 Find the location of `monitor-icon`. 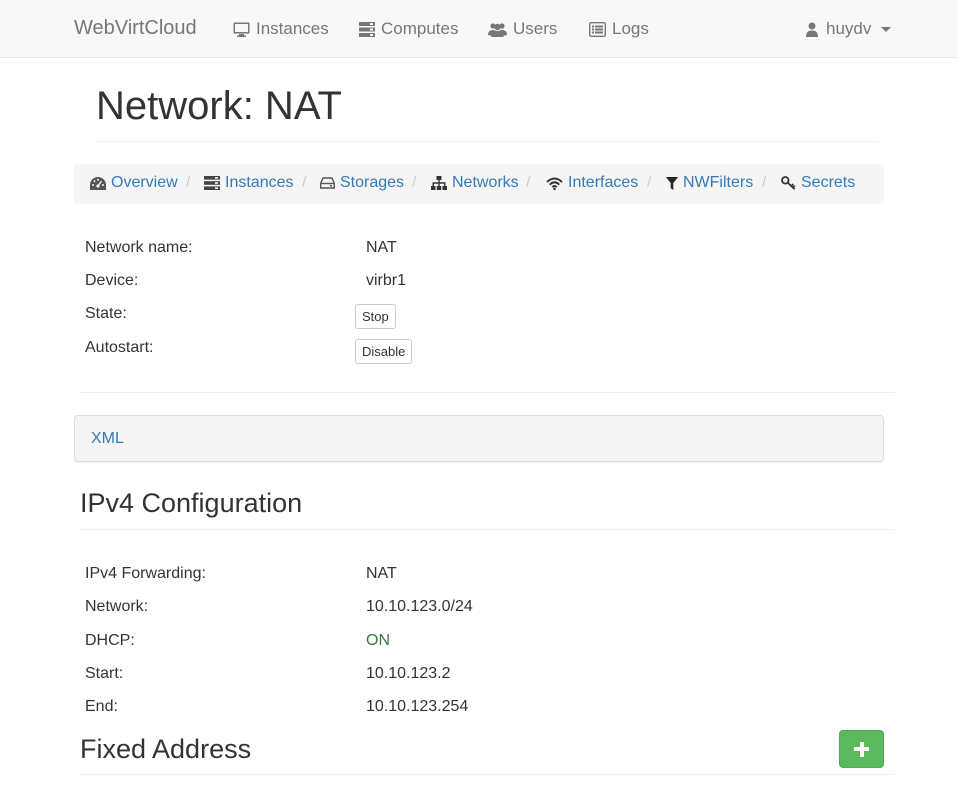

monitor-icon is located at coordinates (241, 29).